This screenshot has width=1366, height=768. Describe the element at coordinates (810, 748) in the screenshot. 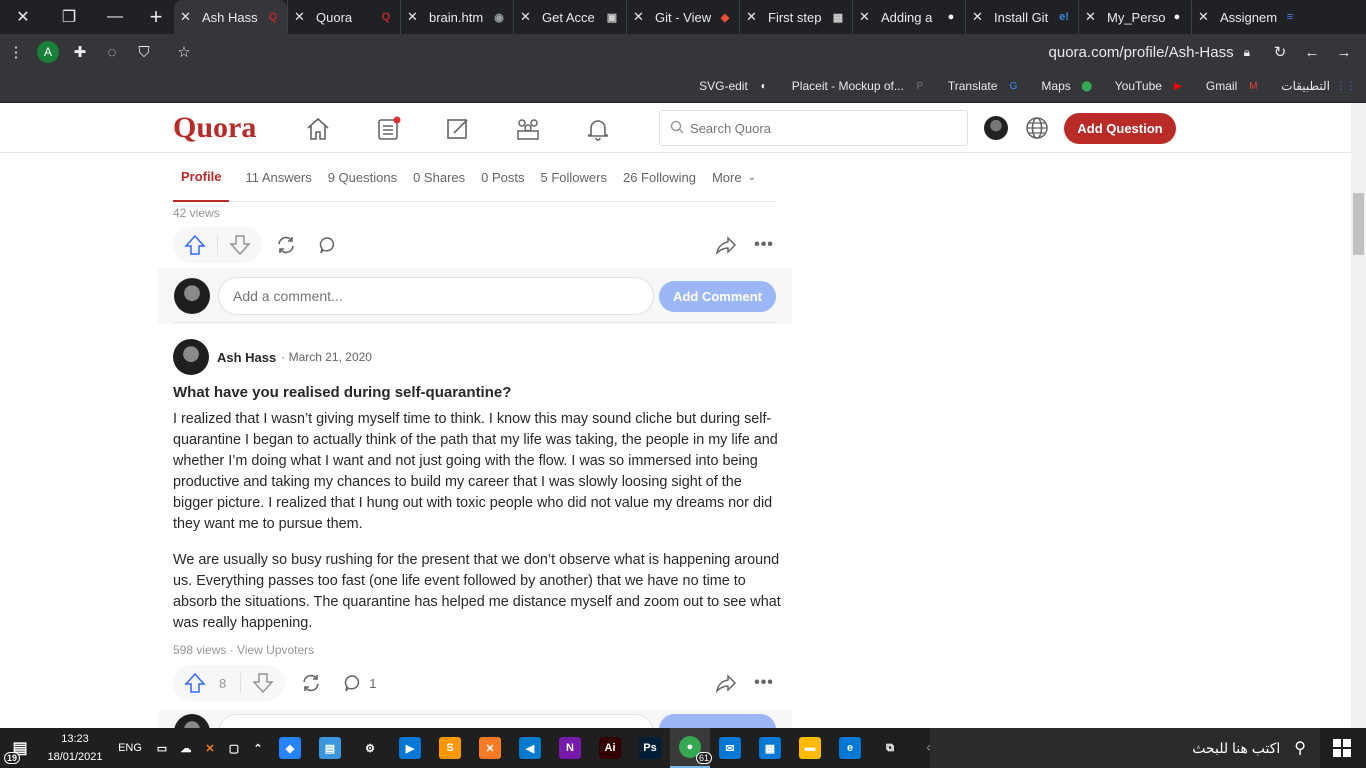

I see `taskbar-app-explorer: ▬` at that location.